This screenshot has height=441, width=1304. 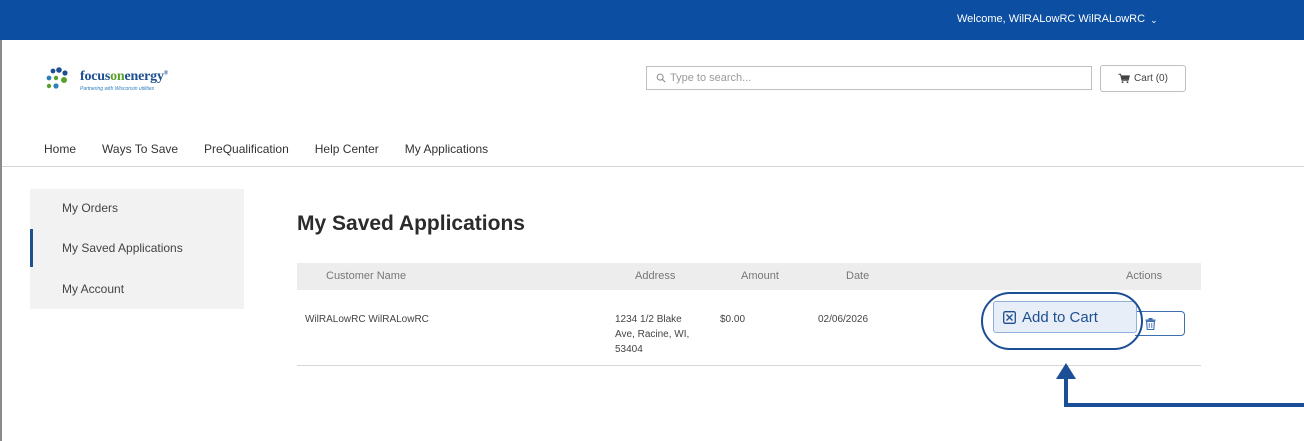 What do you see at coordinates (57, 78) in the screenshot?
I see `logo-dots-icon` at bounding box center [57, 78].